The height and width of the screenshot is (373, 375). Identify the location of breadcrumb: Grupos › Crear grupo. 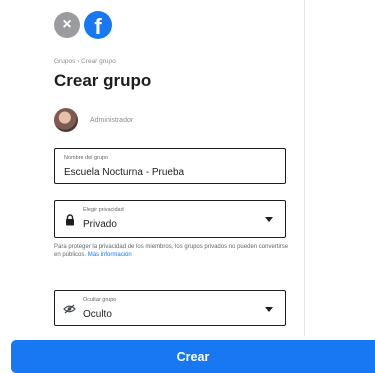
(85, 61).